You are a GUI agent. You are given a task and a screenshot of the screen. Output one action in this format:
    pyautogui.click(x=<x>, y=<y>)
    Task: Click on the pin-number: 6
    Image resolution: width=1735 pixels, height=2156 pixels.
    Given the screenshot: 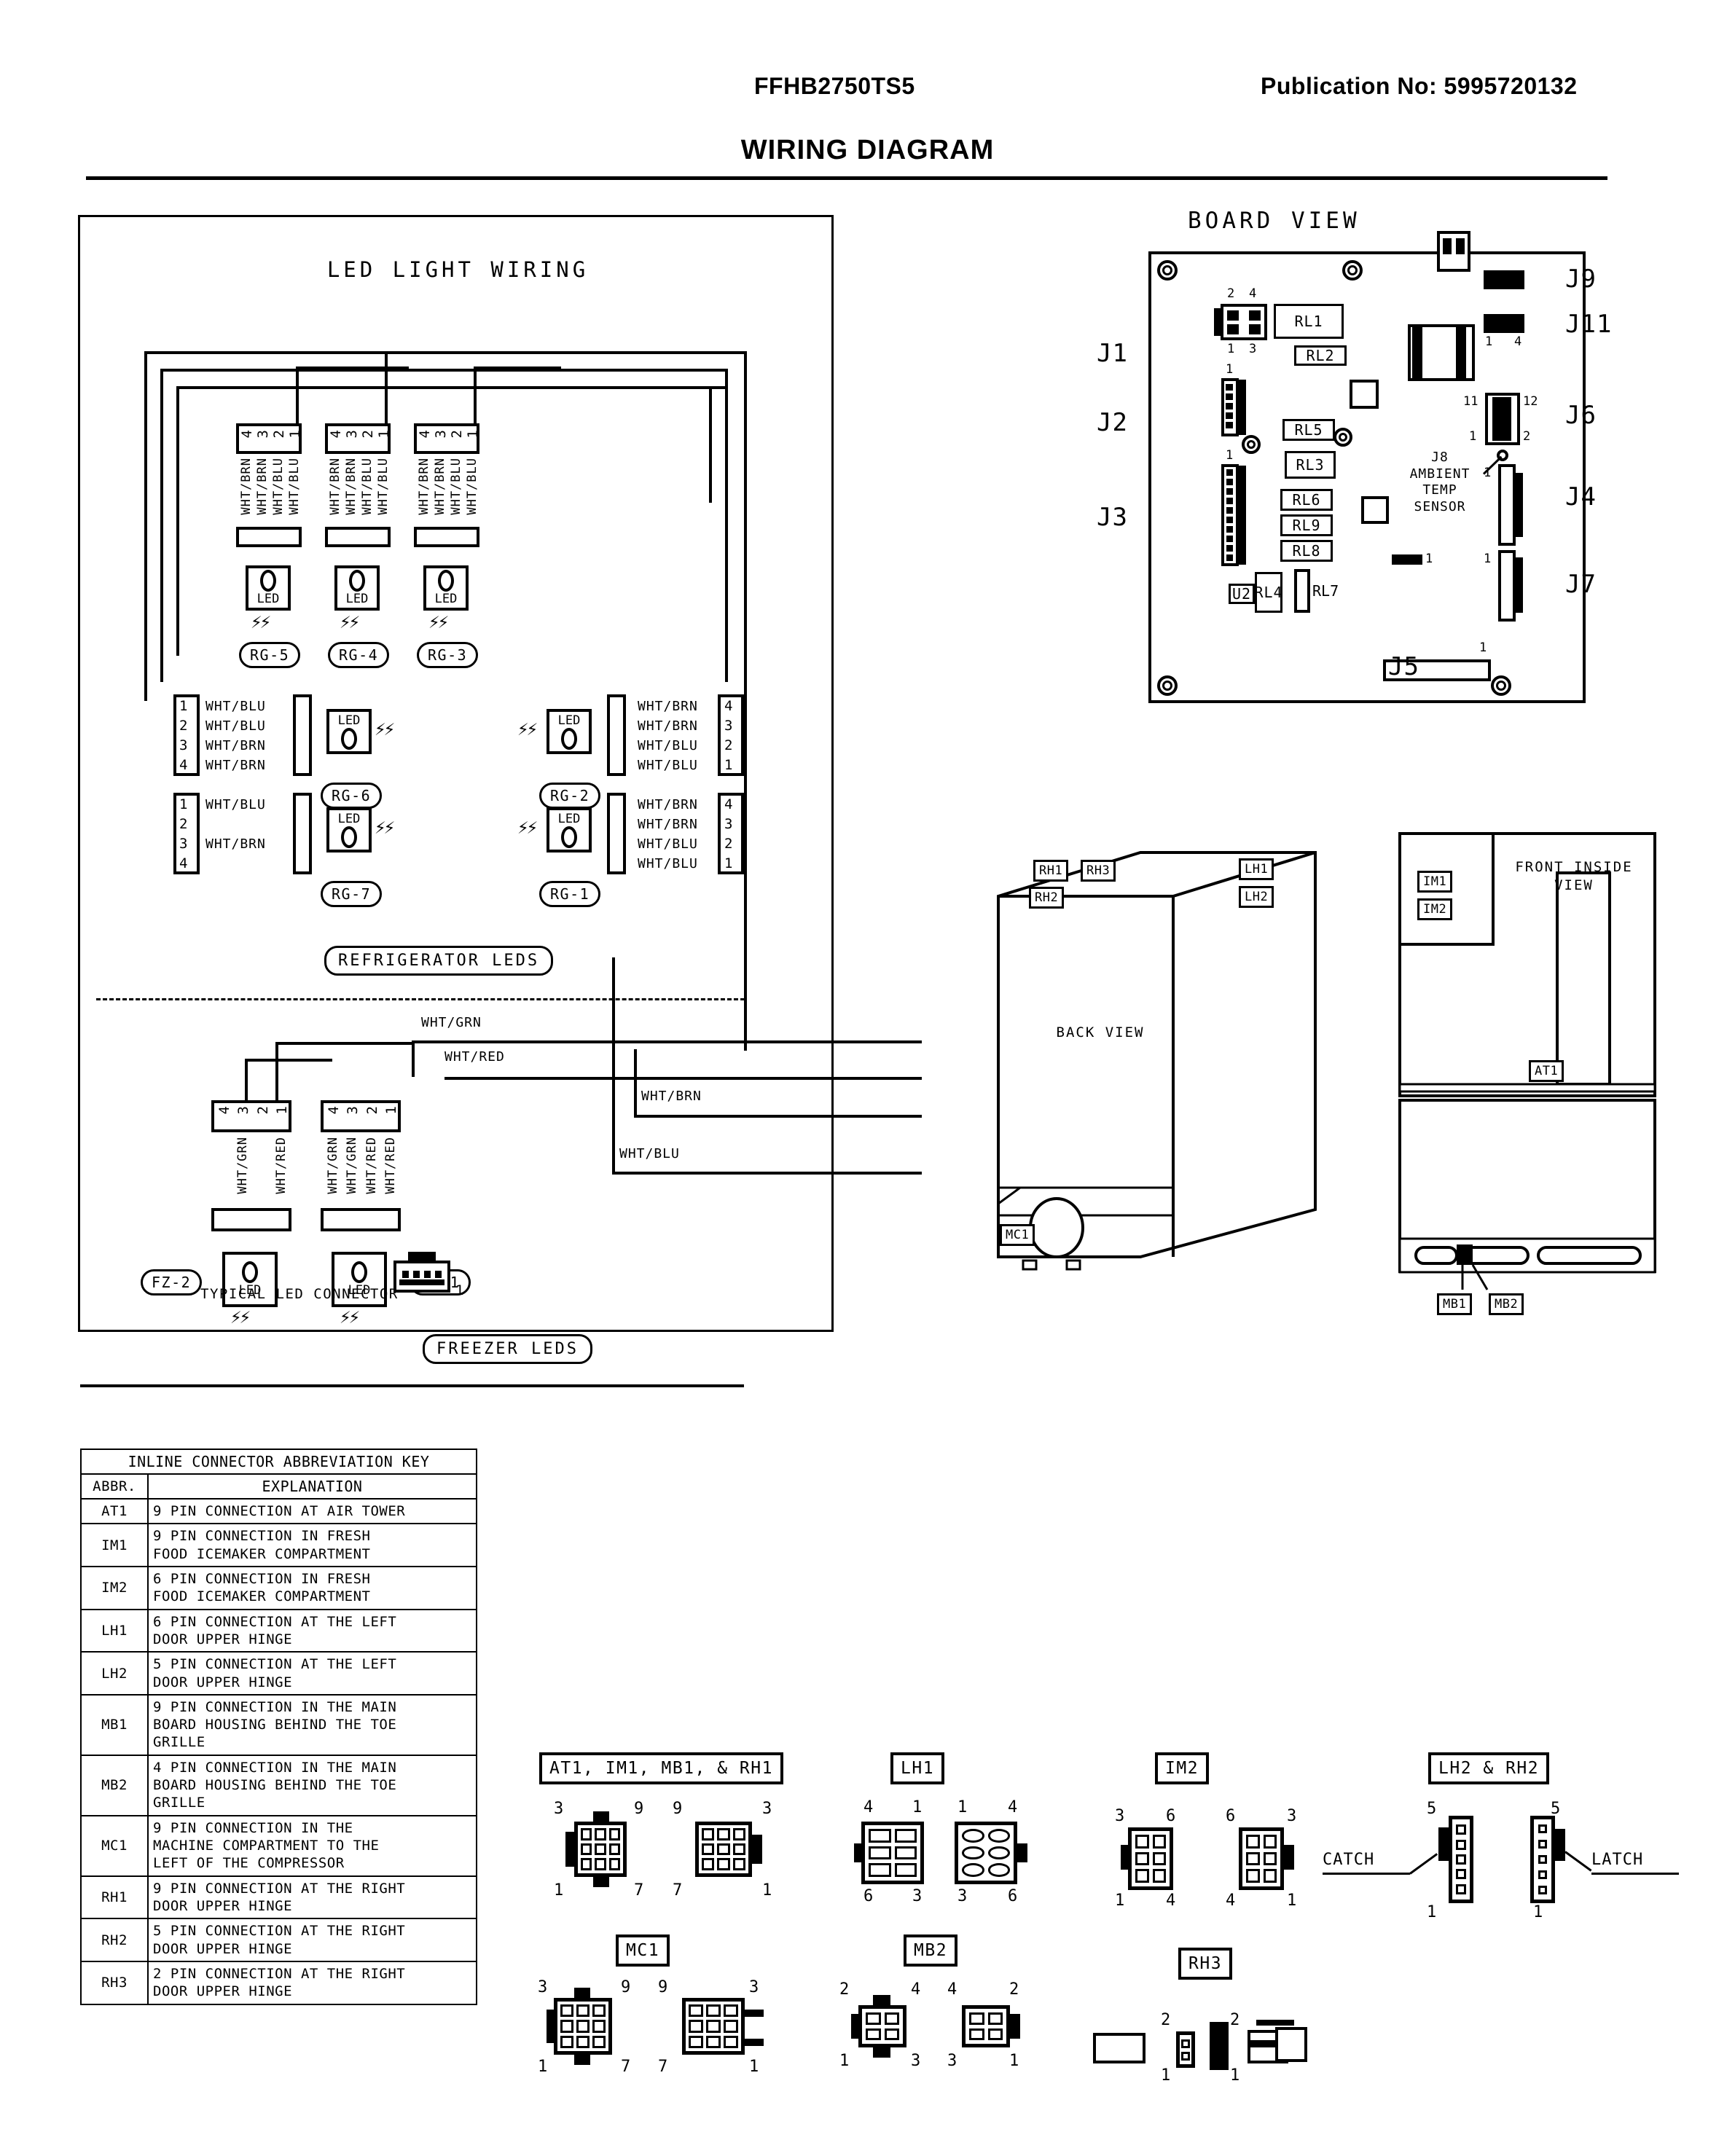 What is the action you would take?
    pyautogui.click(x=868, y=1896)
    